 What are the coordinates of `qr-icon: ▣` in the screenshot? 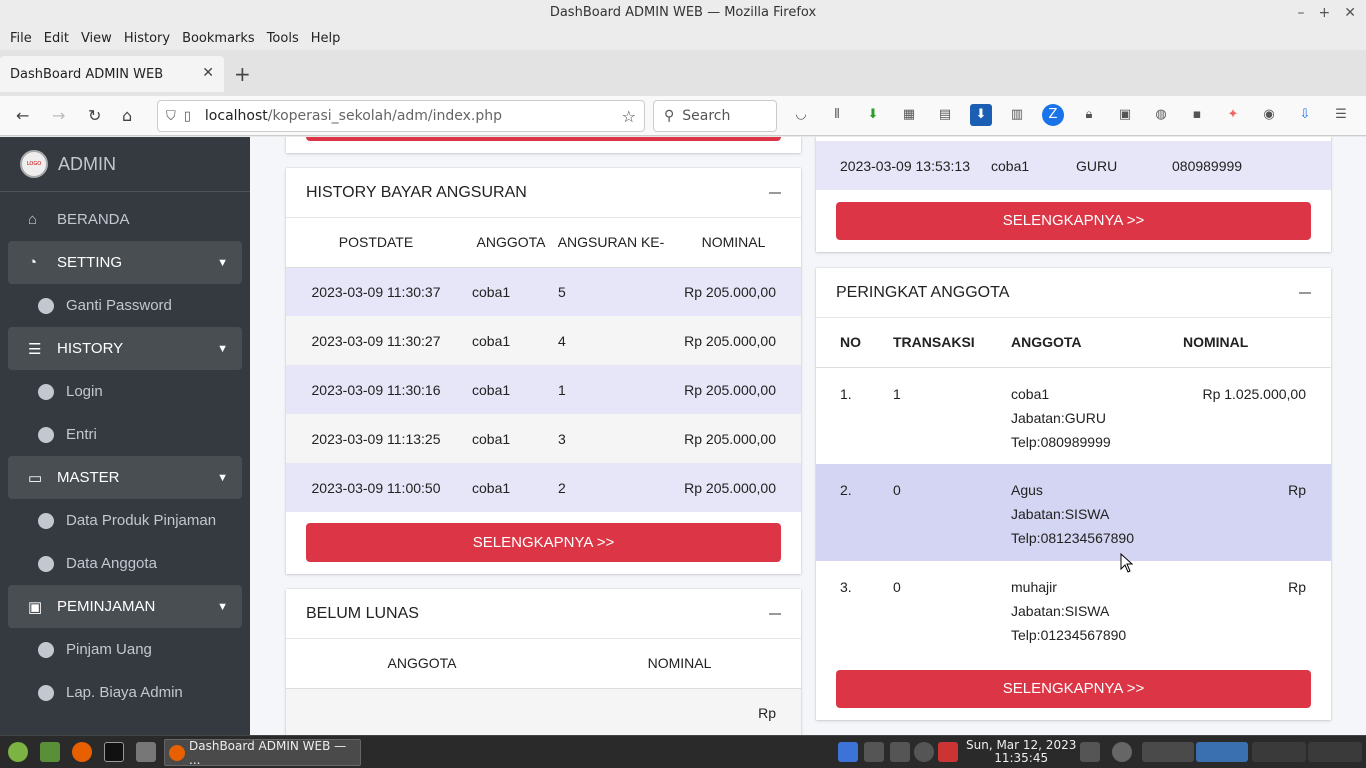 It's located at (1125, 115).